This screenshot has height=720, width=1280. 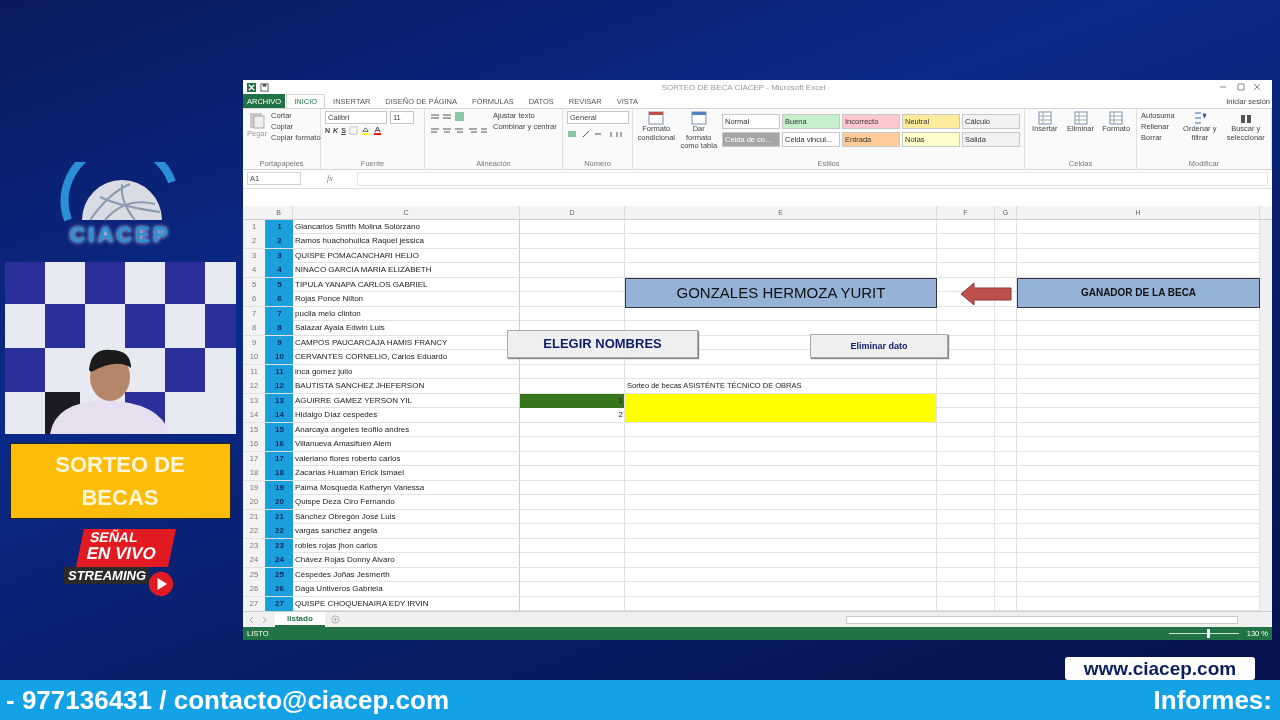 What do you see at coordinates (986, 293) in the screenshot?
I see `arrow-icon` at bounding box center [986, 293].